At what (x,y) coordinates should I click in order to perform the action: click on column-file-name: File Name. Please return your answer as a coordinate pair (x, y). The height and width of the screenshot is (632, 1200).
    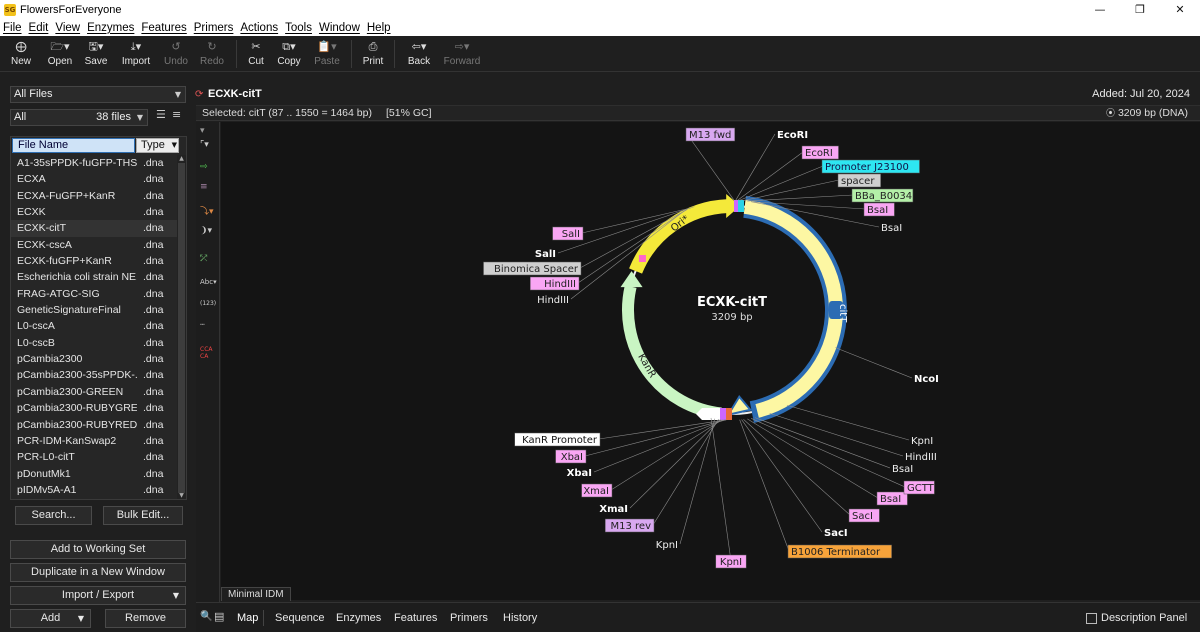
    Looking at the image, I should click on (73, 145).